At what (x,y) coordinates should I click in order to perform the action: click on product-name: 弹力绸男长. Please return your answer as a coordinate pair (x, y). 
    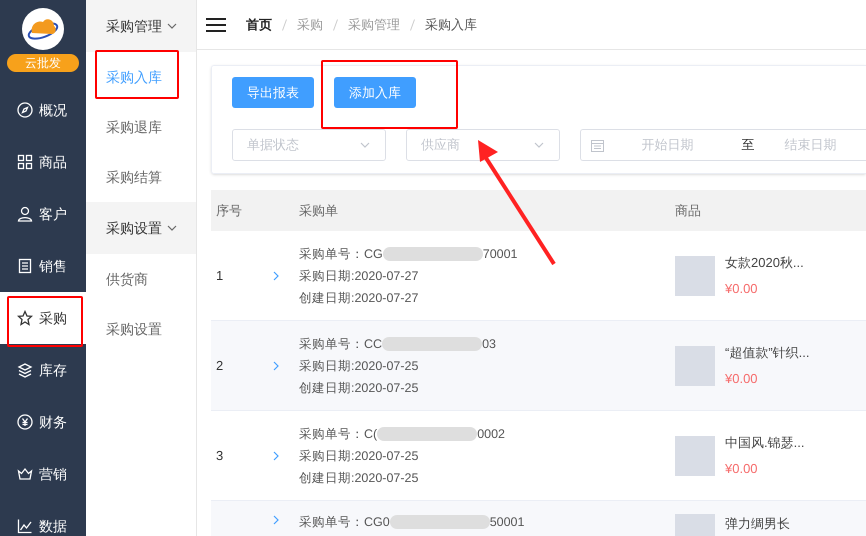
    Looking at the image, I should click on (757, 524).